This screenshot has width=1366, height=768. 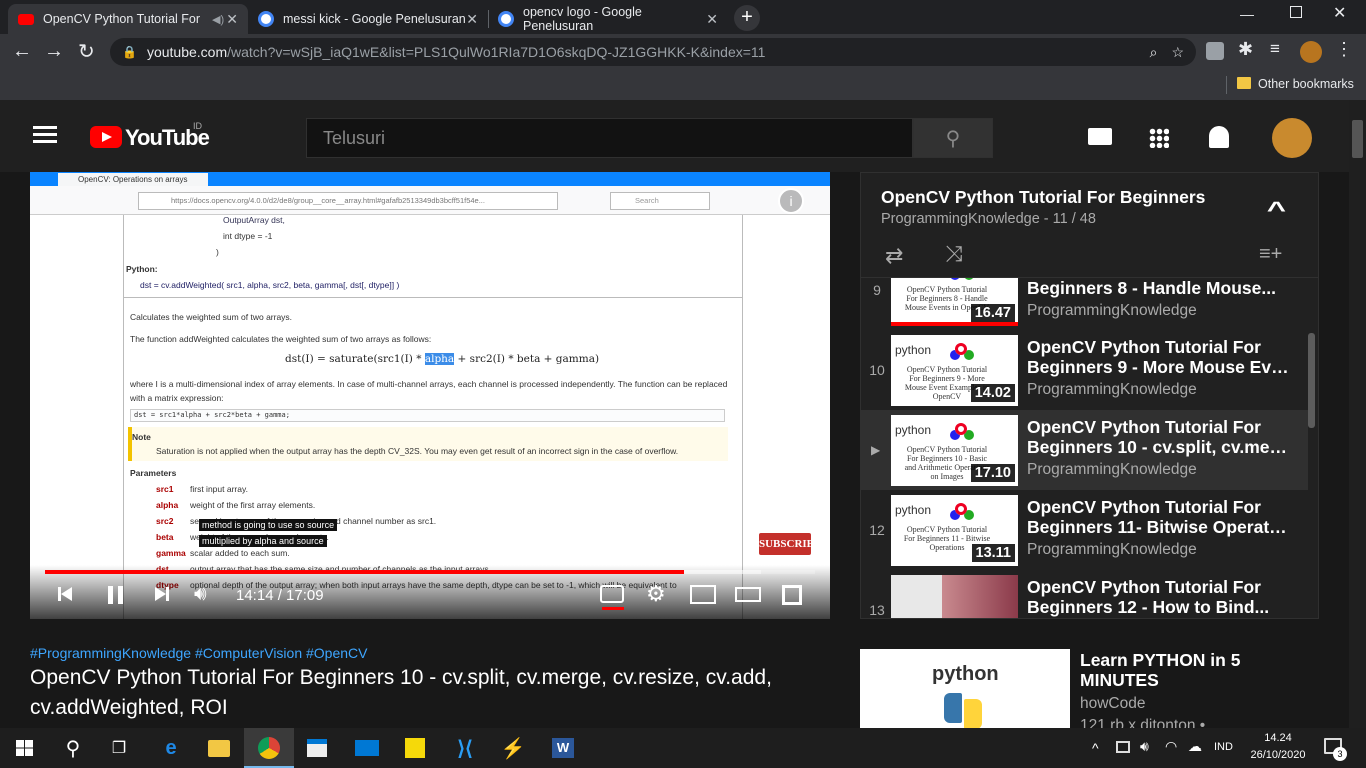 I want to click on chrome-menu-icon: ⋮, so click(x=1344, y=49).